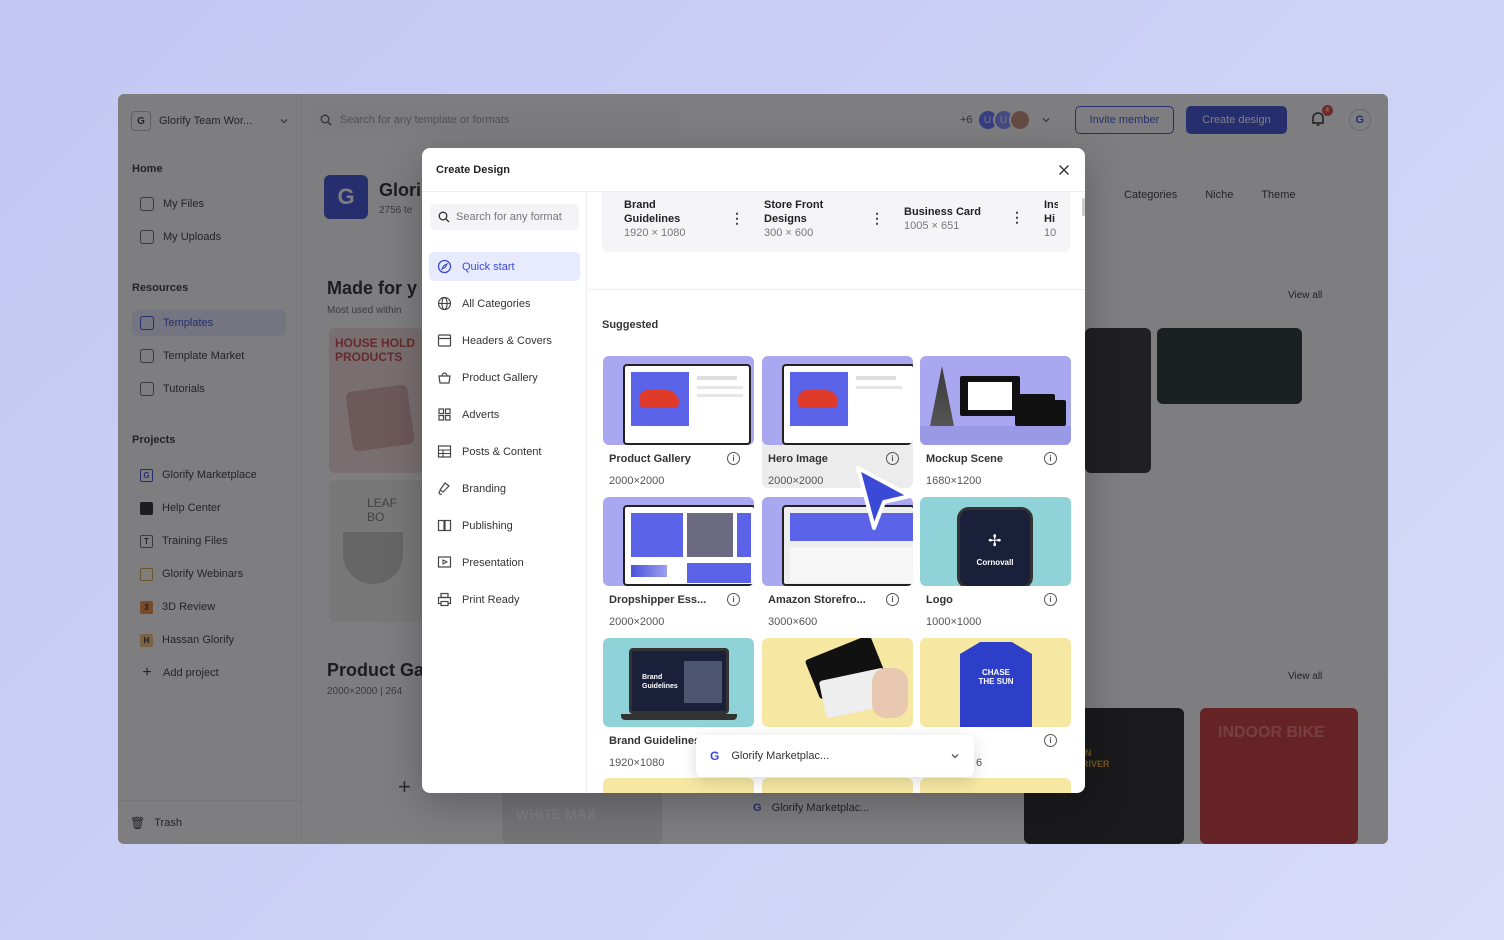 This screenshot has height=940, width=1504. I want to click on recent-format-item: Ins Hi 10, so click(1057, 218).